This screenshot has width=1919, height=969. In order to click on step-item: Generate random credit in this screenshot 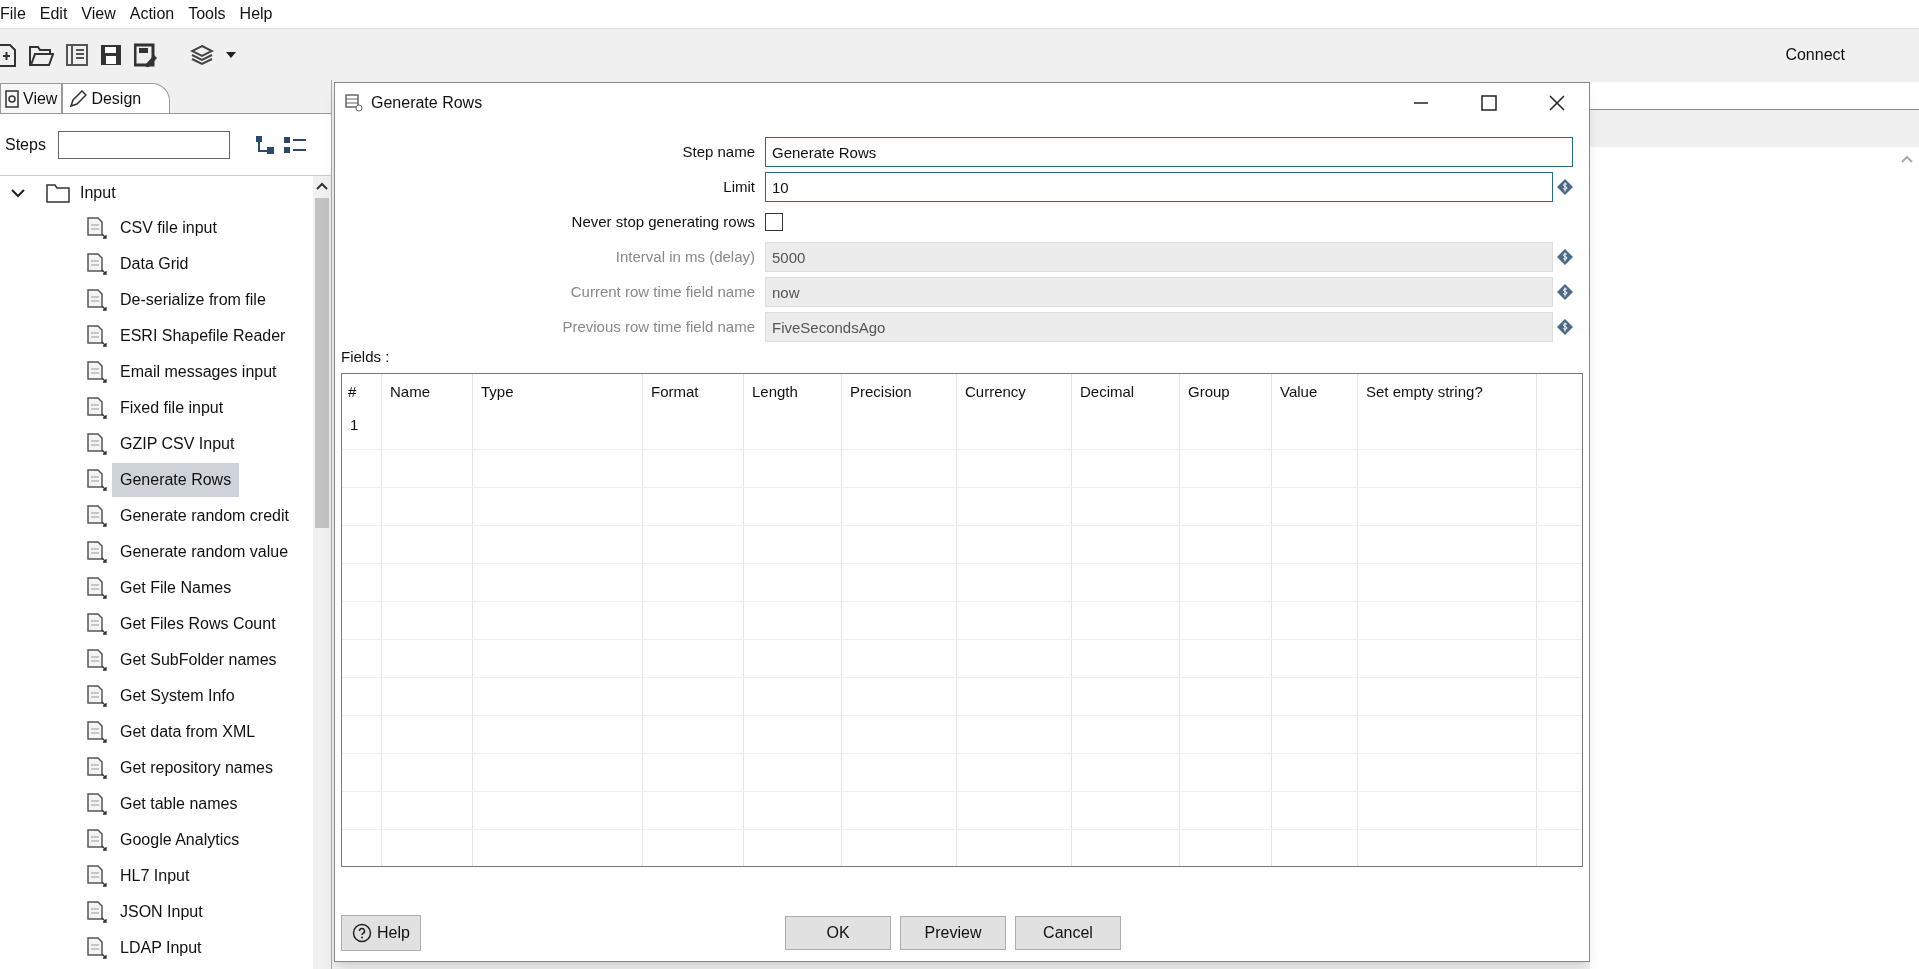, I will do `click(204, 516)`.